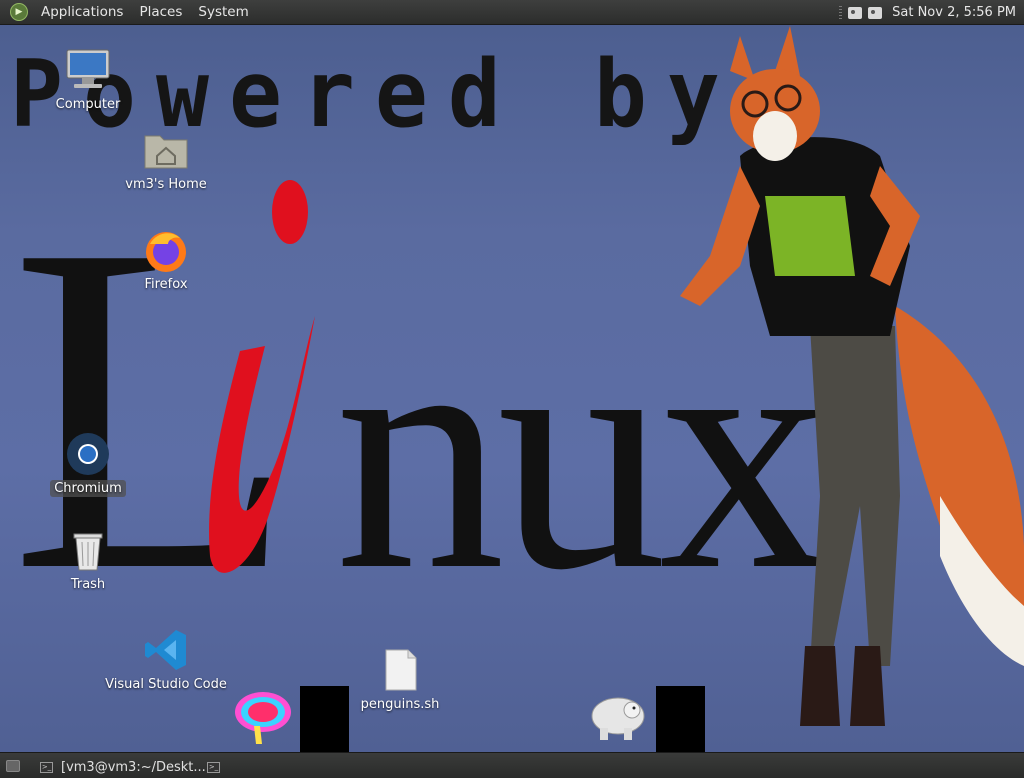  I want to click on notification-icon, so click(875, 12).